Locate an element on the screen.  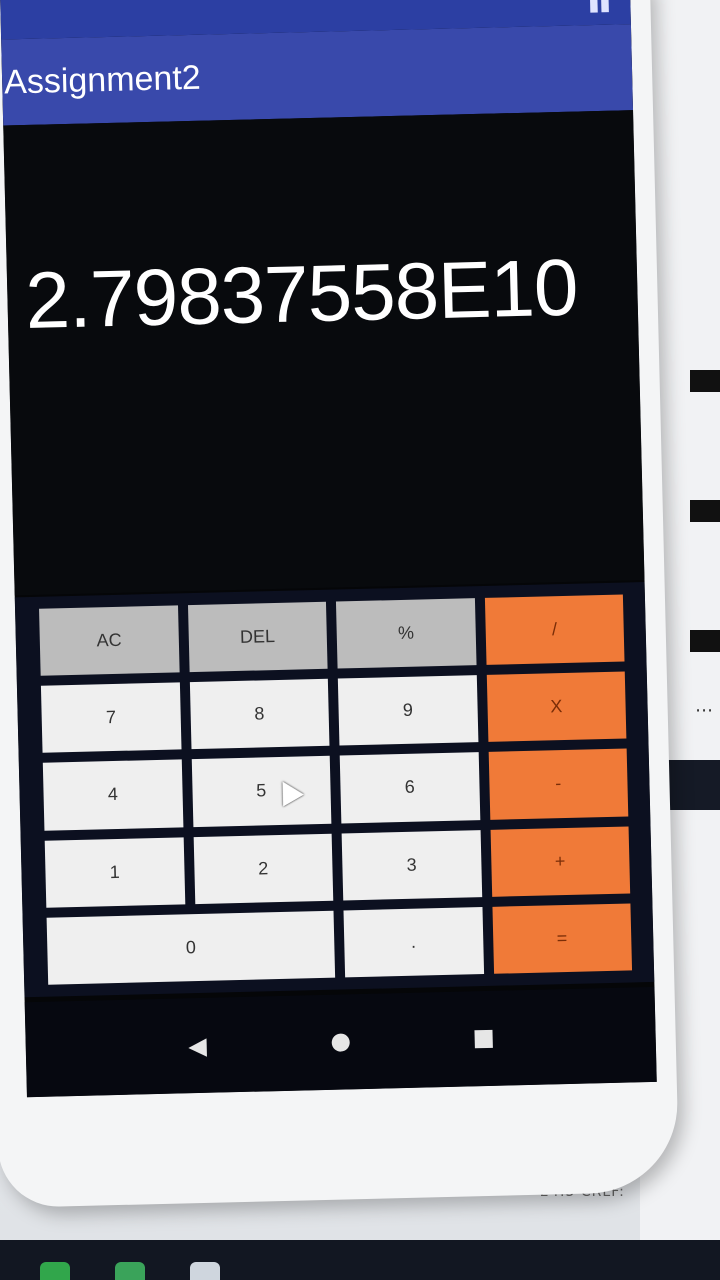
key-button: % is located at coordinates (406, 633).